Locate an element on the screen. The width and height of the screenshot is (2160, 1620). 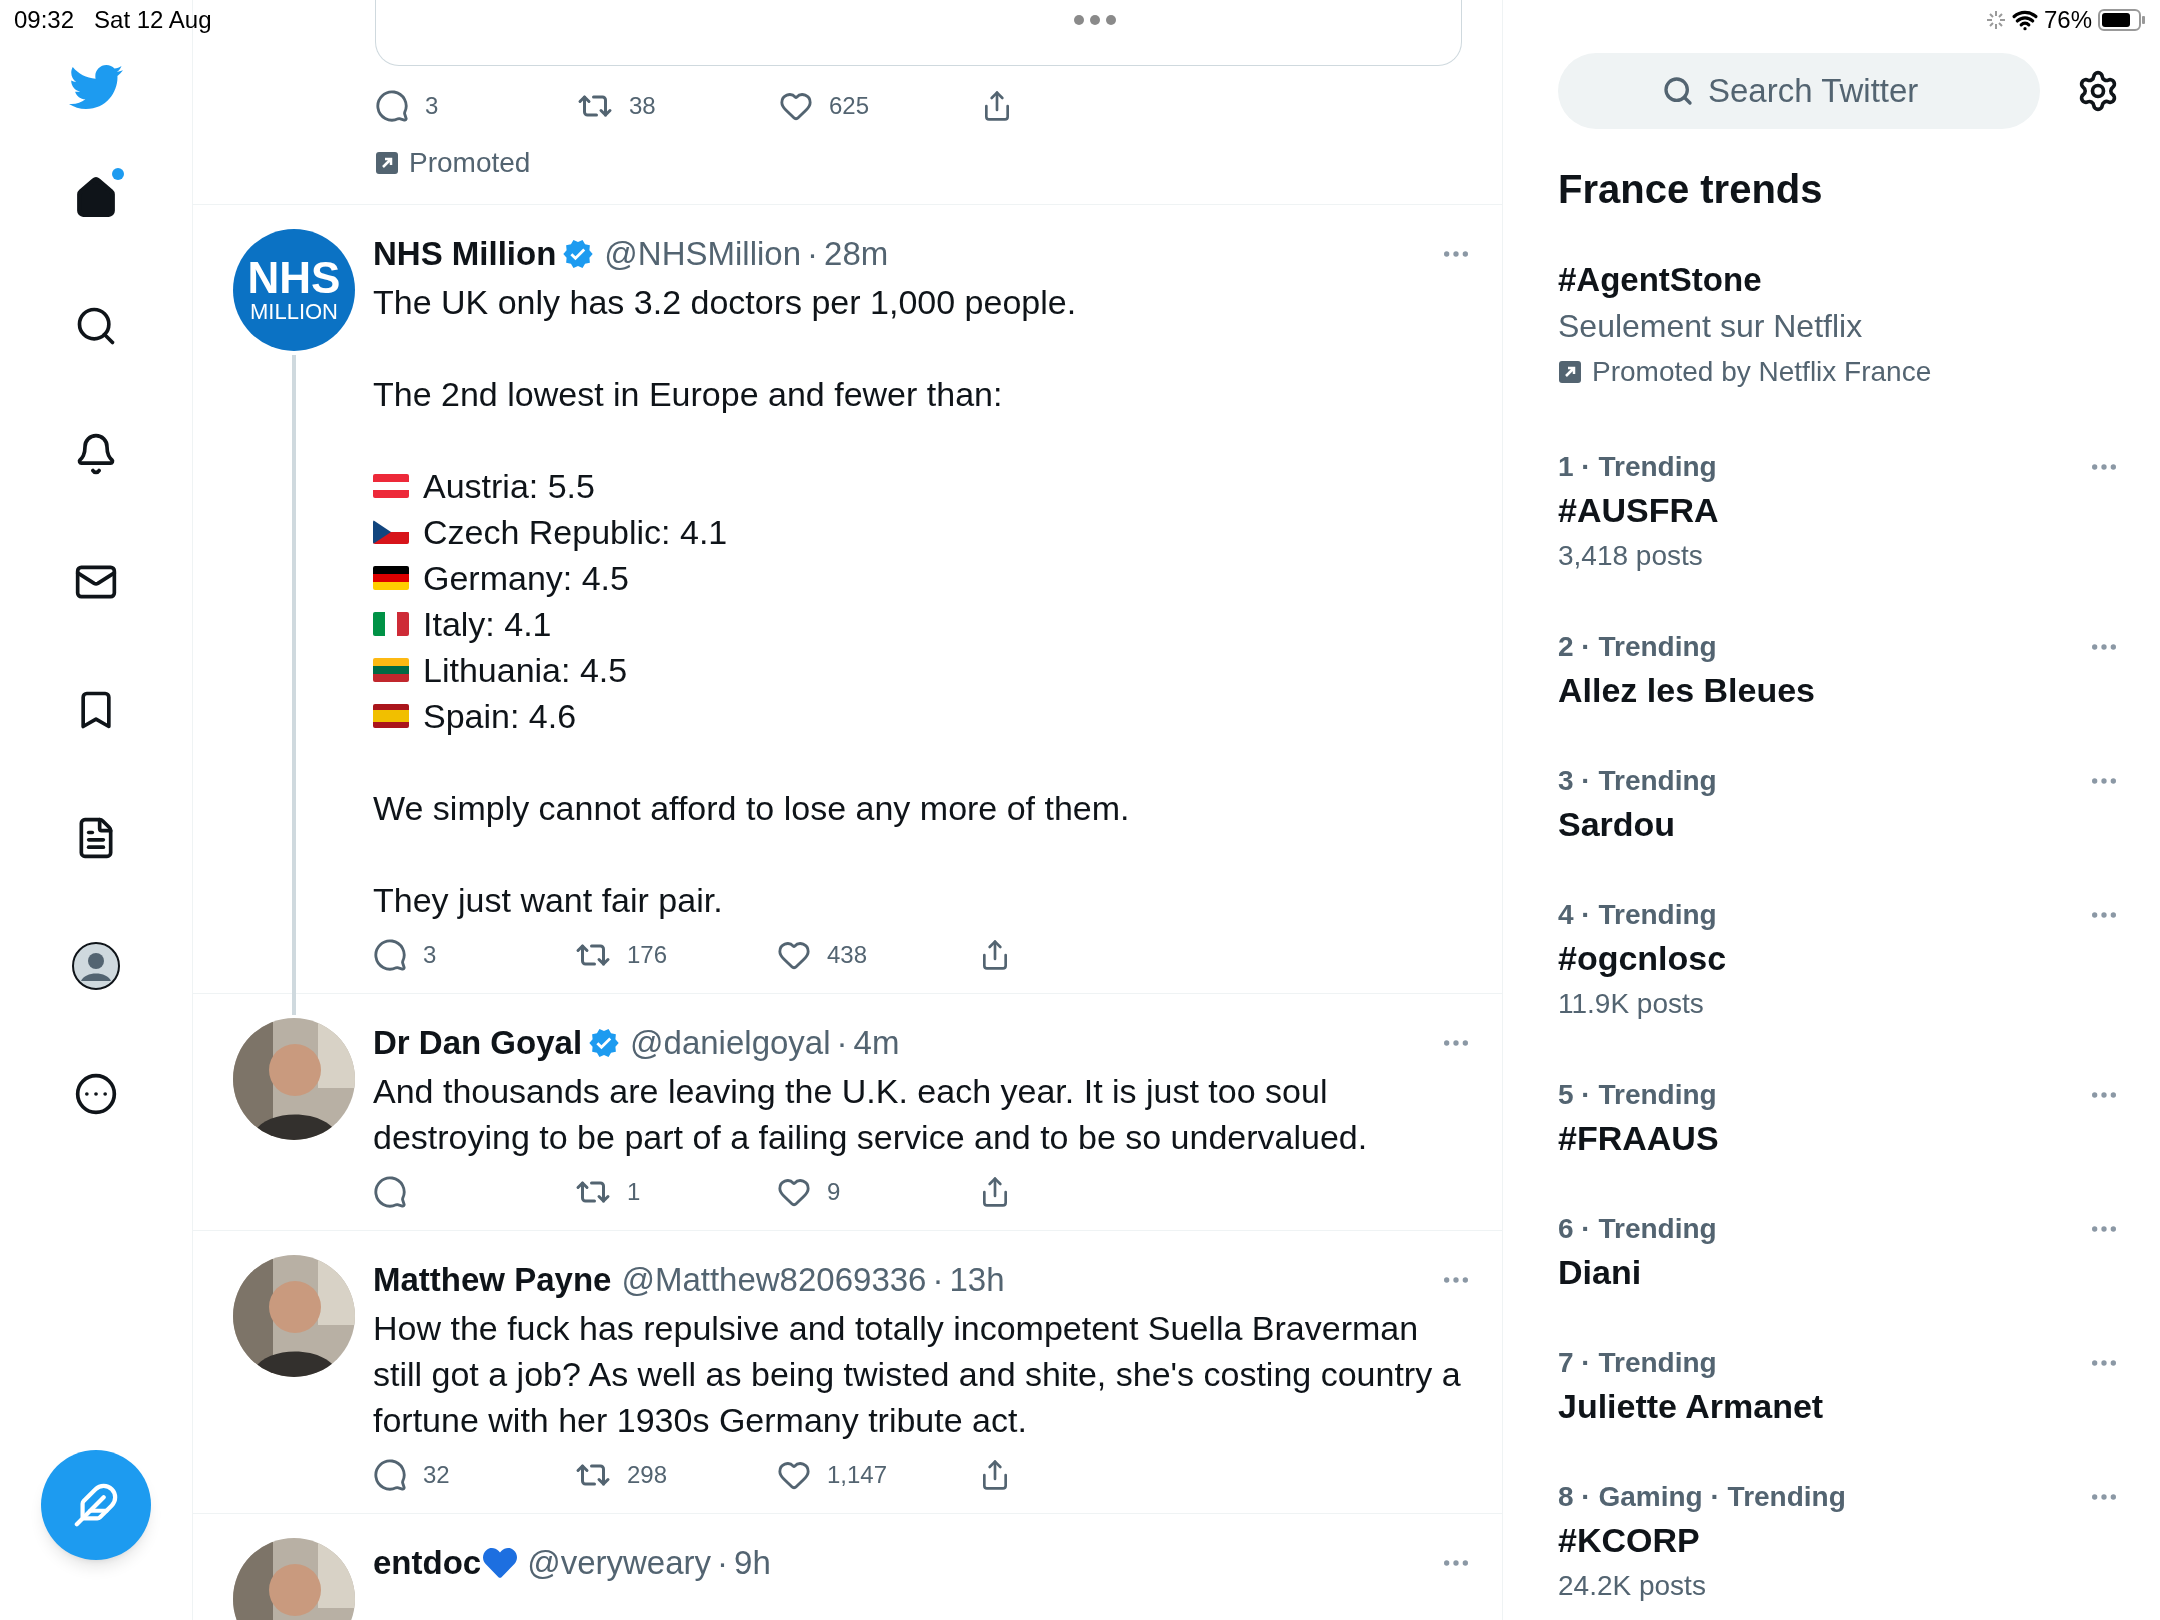
battery-icon is located at coordinates (2122, 20).